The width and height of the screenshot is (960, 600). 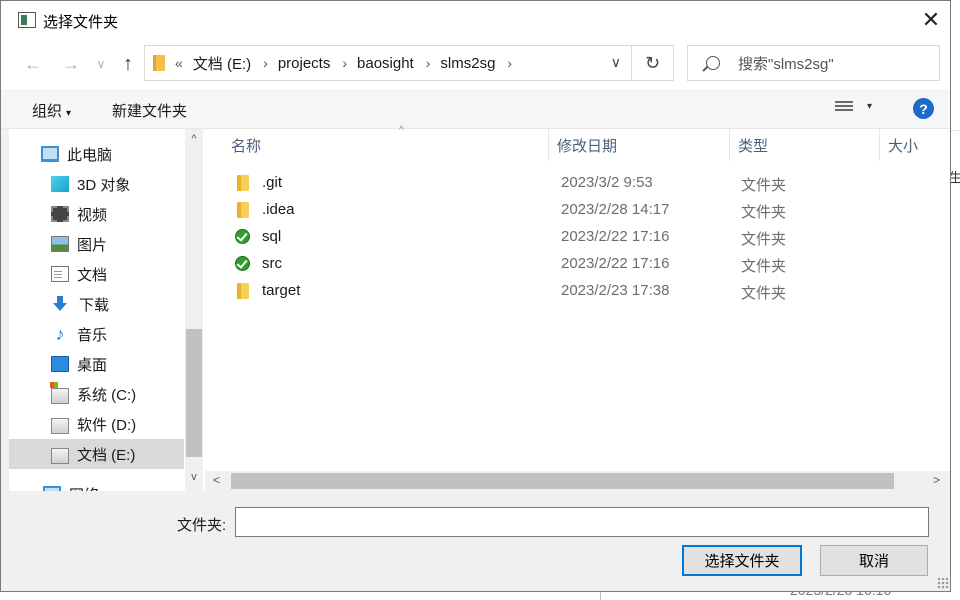 I want to click on view-caret-icon: ▾, so click(x=869, y=106).